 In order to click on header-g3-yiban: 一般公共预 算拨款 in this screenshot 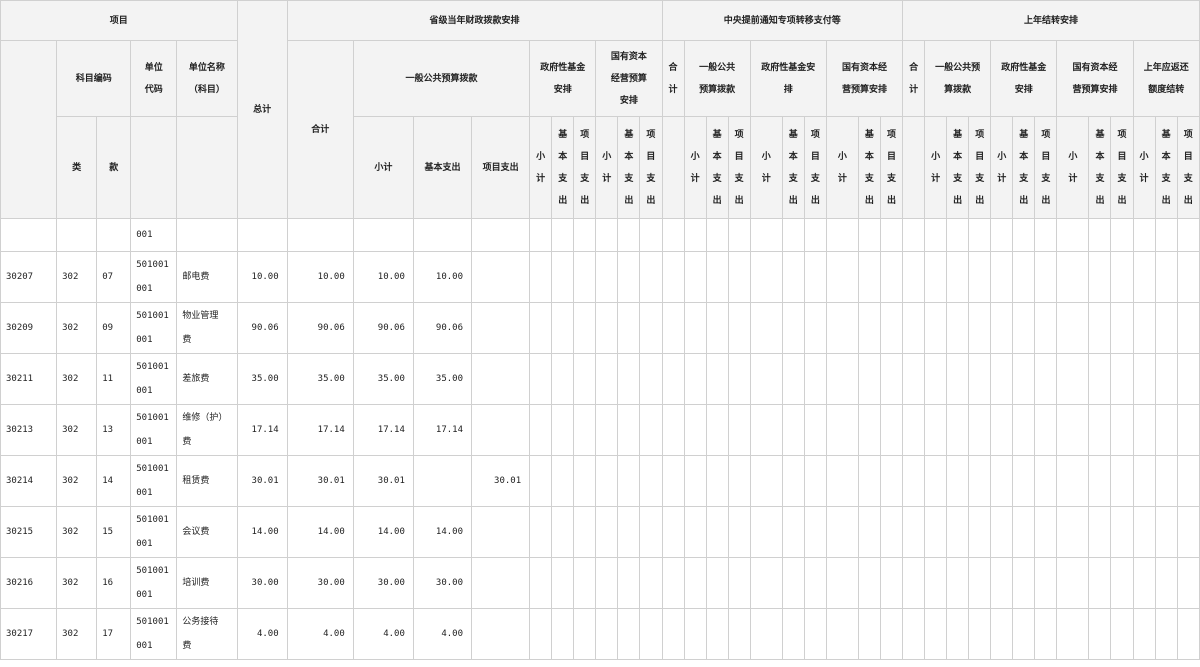, I will do `click(958, 78)`.